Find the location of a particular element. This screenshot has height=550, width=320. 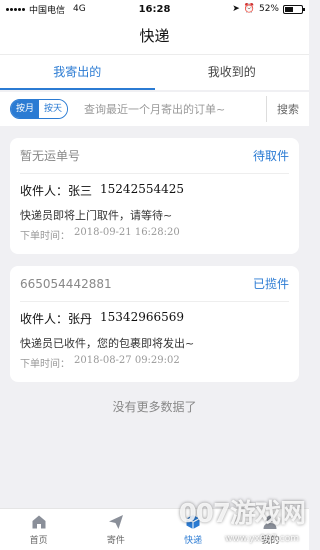

page-title: 快递 is located at coordinates (154, 36).